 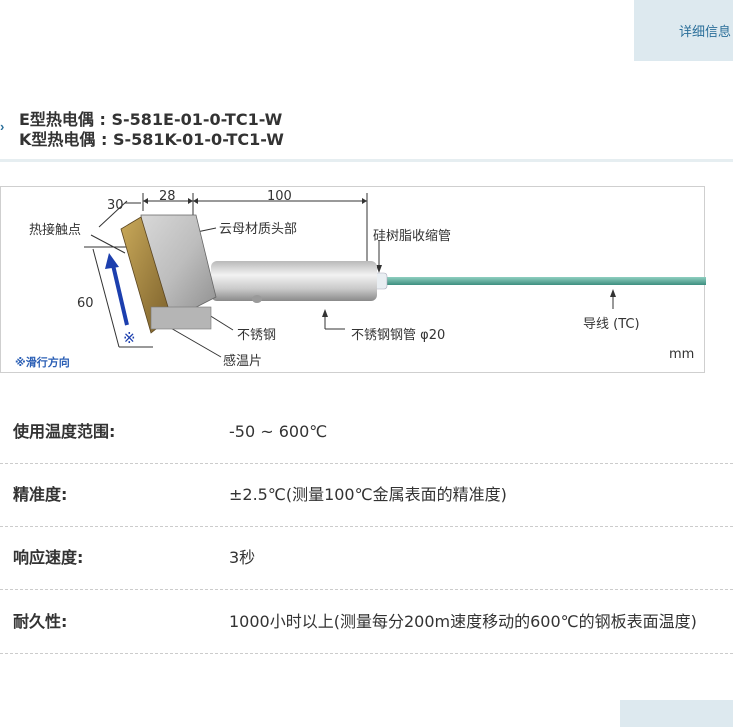 What do you see at coordinates (85, 303) in the screenshot?
I see `dim-60: 60` at bounding box center [85, 303].